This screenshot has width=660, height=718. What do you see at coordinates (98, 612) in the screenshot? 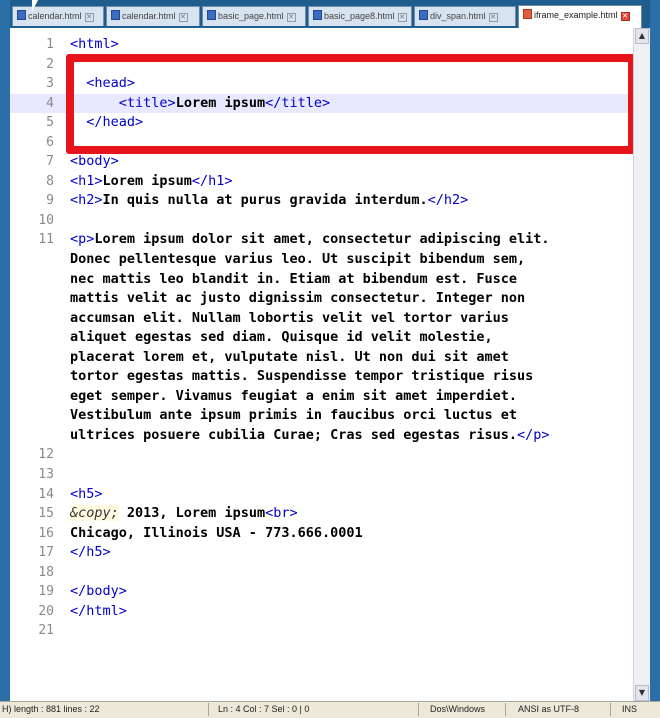
I see `code-text: </html>` at bounding box center [98, 612].